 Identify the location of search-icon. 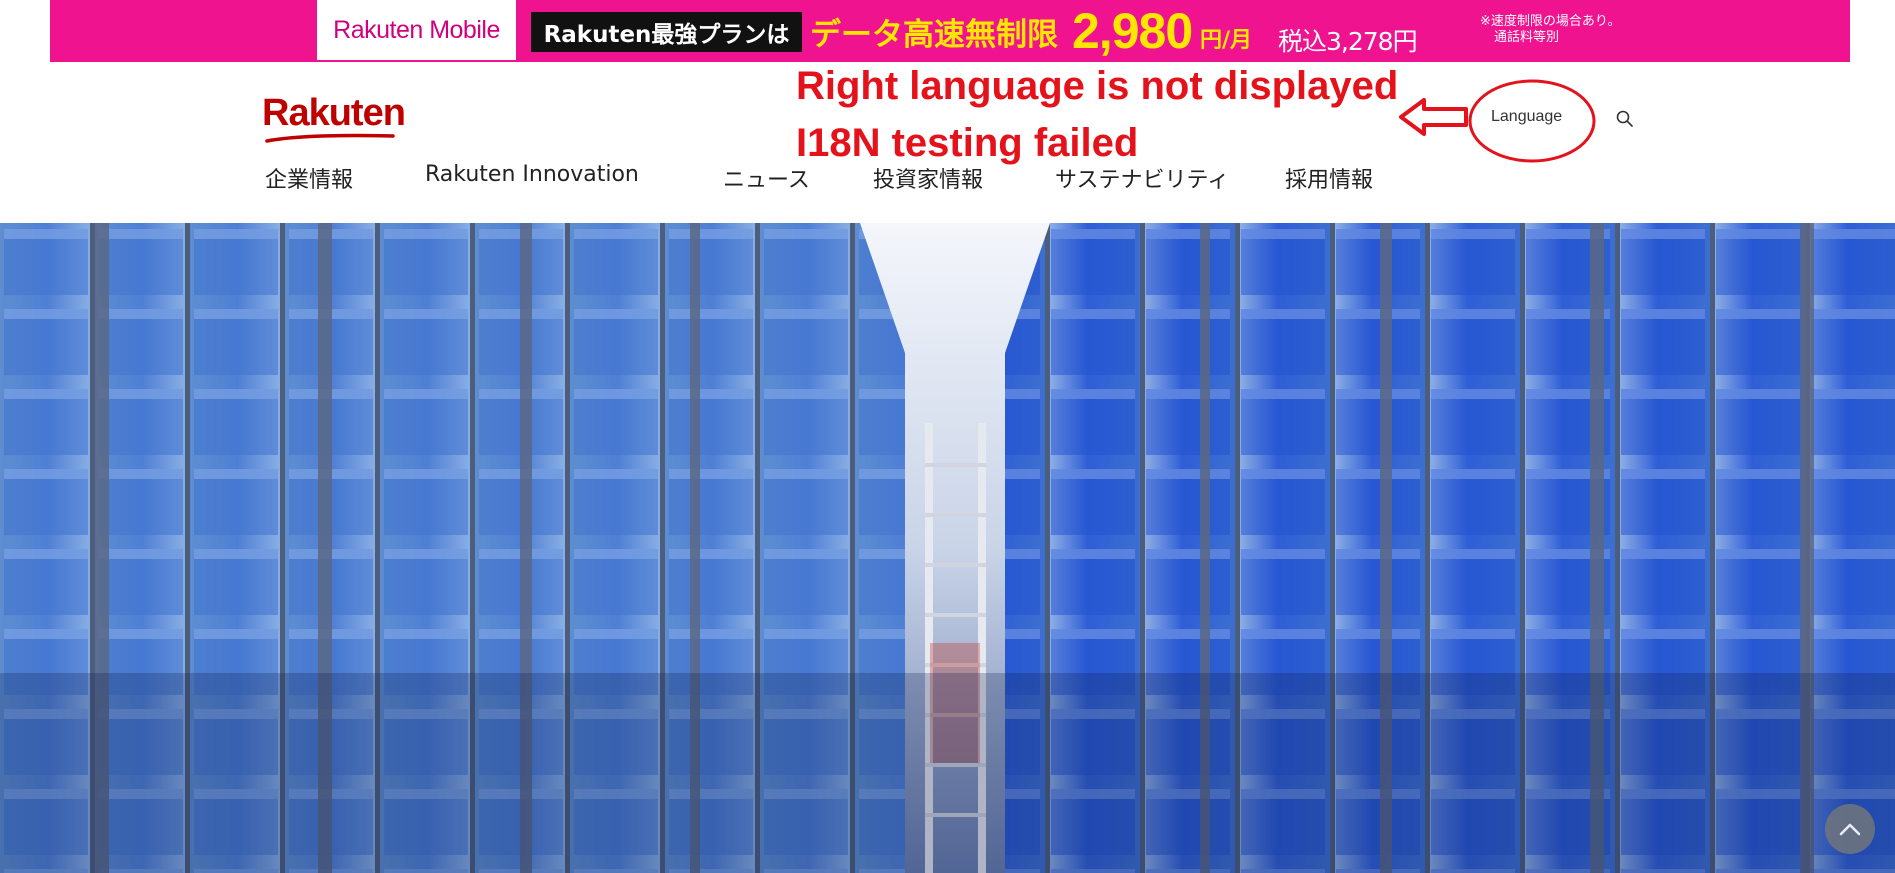
(1625, 119).